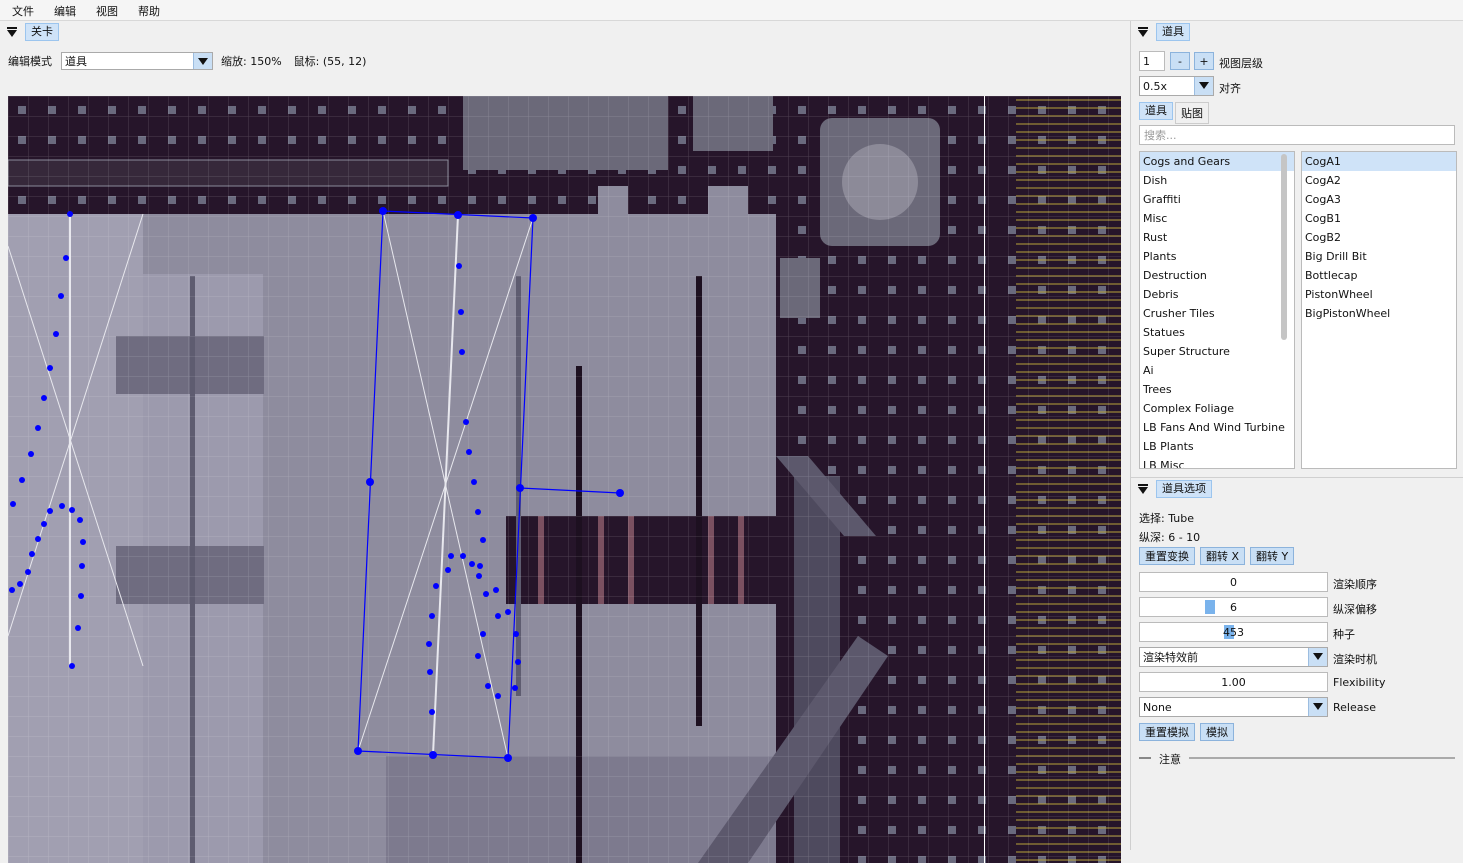  I want to click on tab-props: 道具, so click(1173, 32).